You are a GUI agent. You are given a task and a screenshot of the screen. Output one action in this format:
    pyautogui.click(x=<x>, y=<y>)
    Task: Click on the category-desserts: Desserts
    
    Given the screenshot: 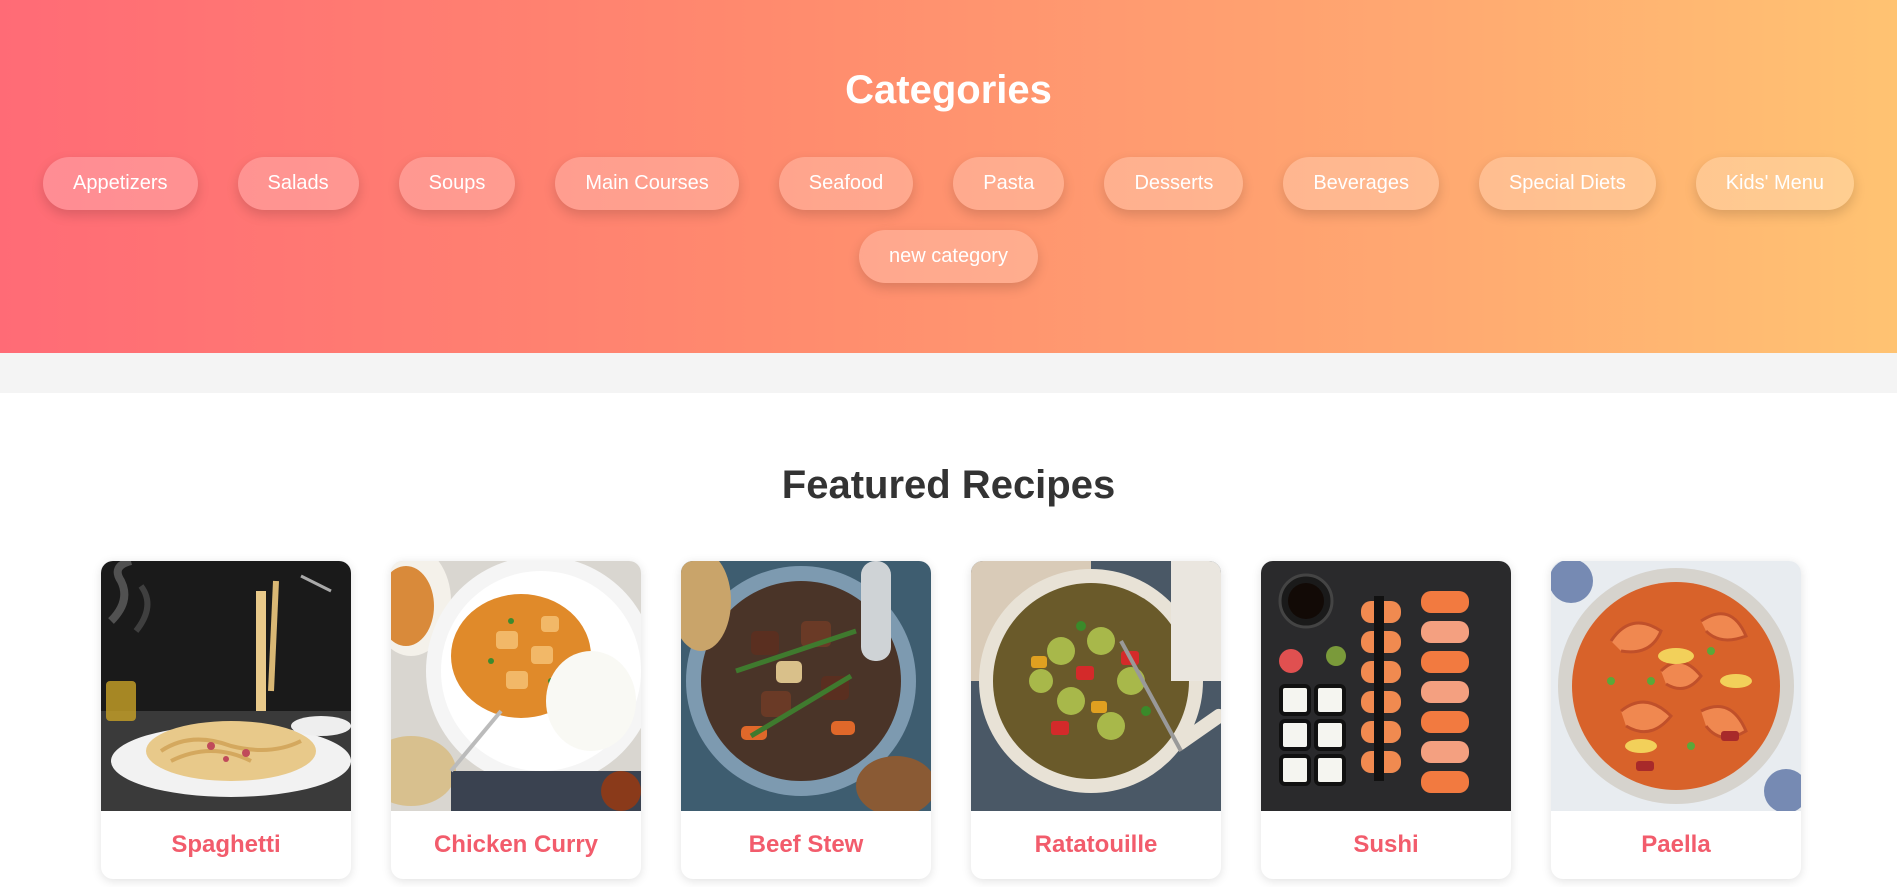 What is the action you would take?
    pyautogui.click(x=1174, y=183)
    